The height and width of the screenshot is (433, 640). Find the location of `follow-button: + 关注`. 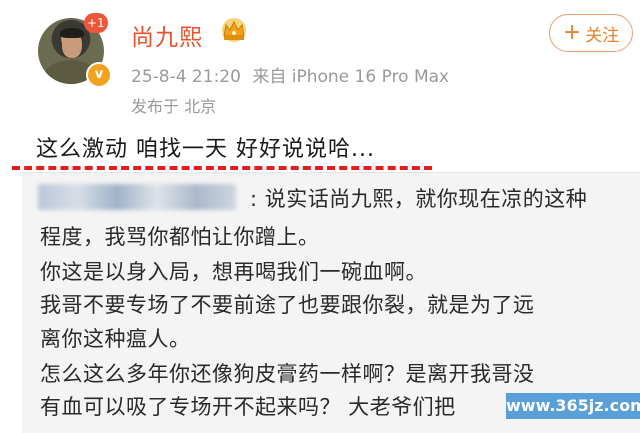

follow-button: + 关注 is located at coordinates (591, 33).